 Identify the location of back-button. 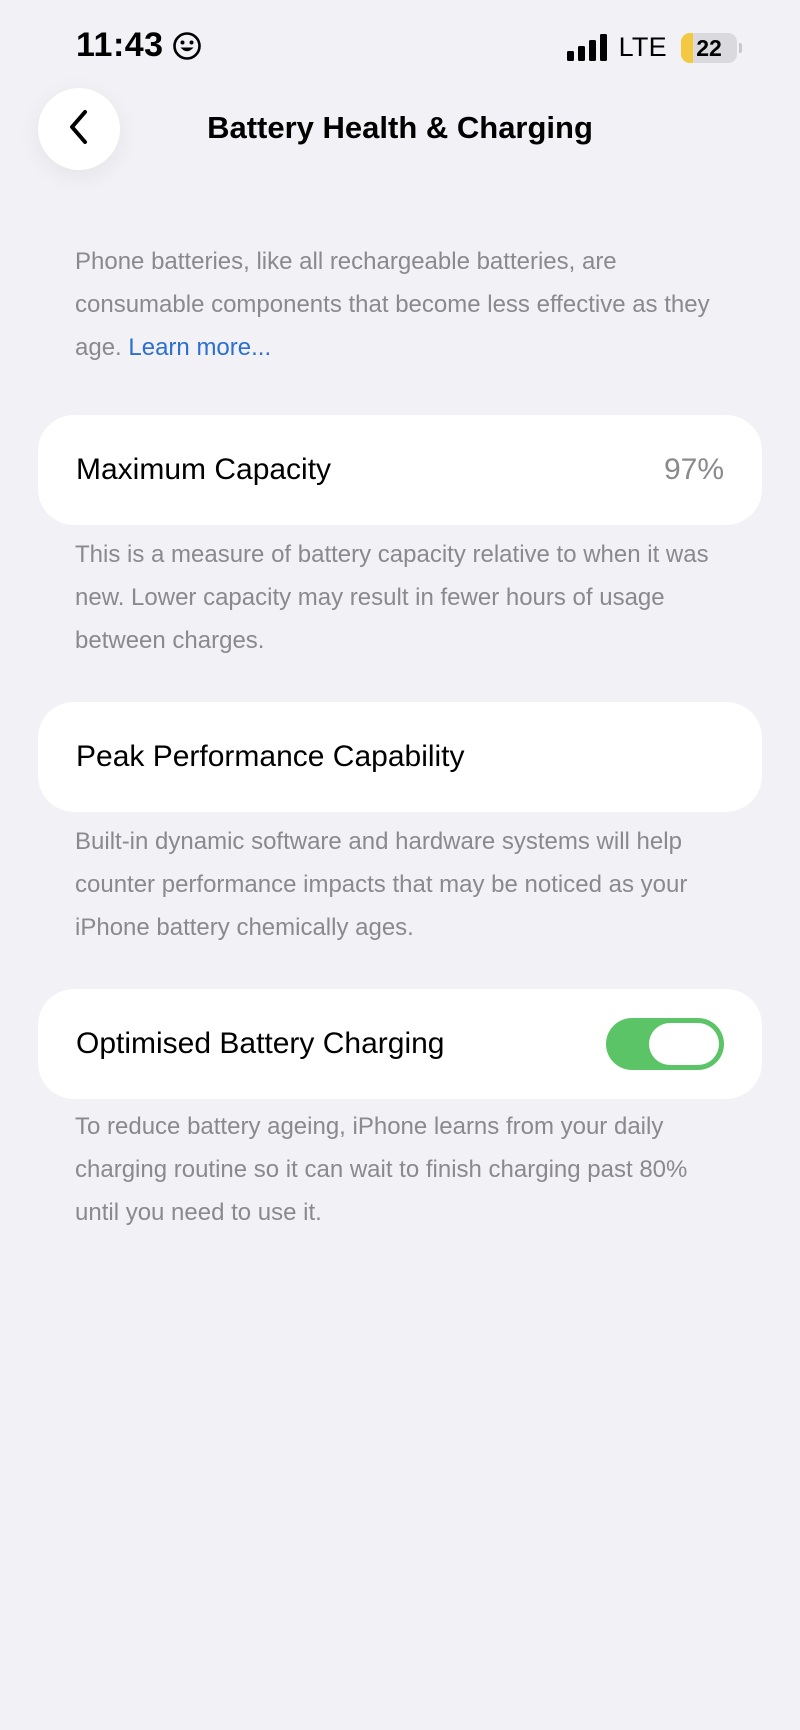
(79, 129).